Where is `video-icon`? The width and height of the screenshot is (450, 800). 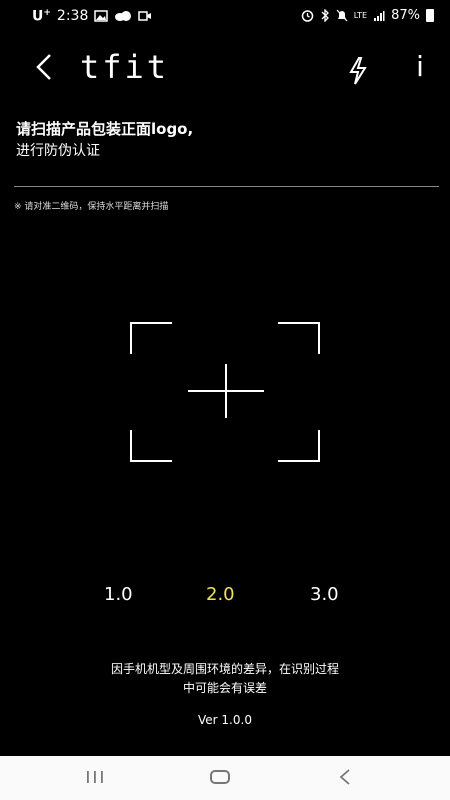
video-icon is located at coordinates (145, 16).